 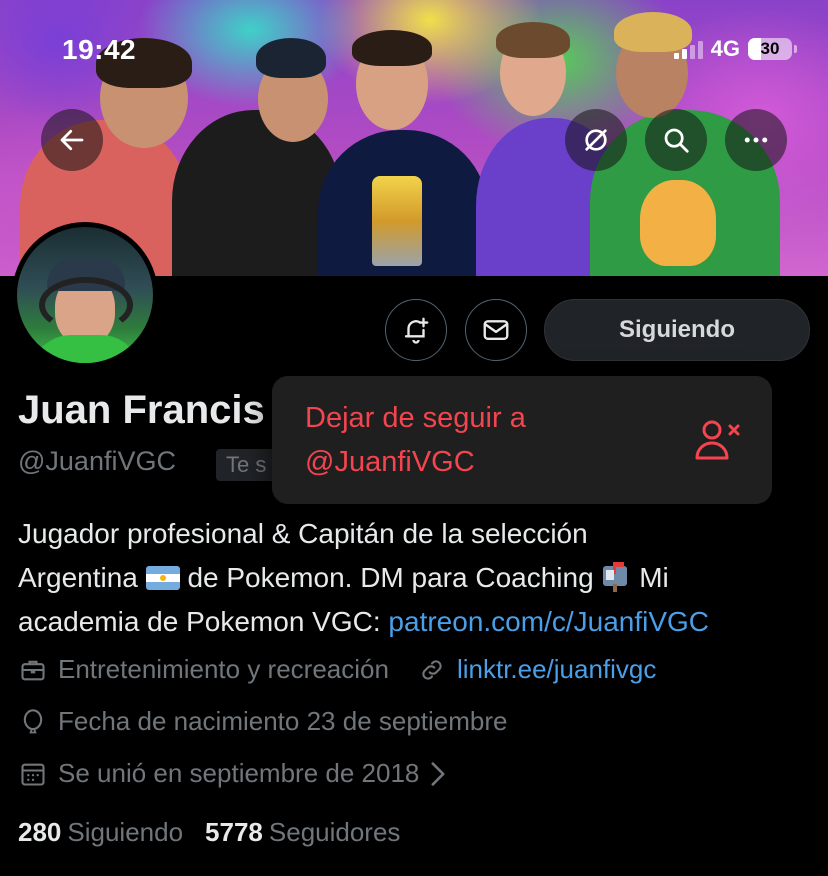 What do you see at coordinates (470, 440) in the screenshot?
I see `unfollow-menu-item: Dejar de seguir a @JuanfiVGC` at bounding box center [470, 440].